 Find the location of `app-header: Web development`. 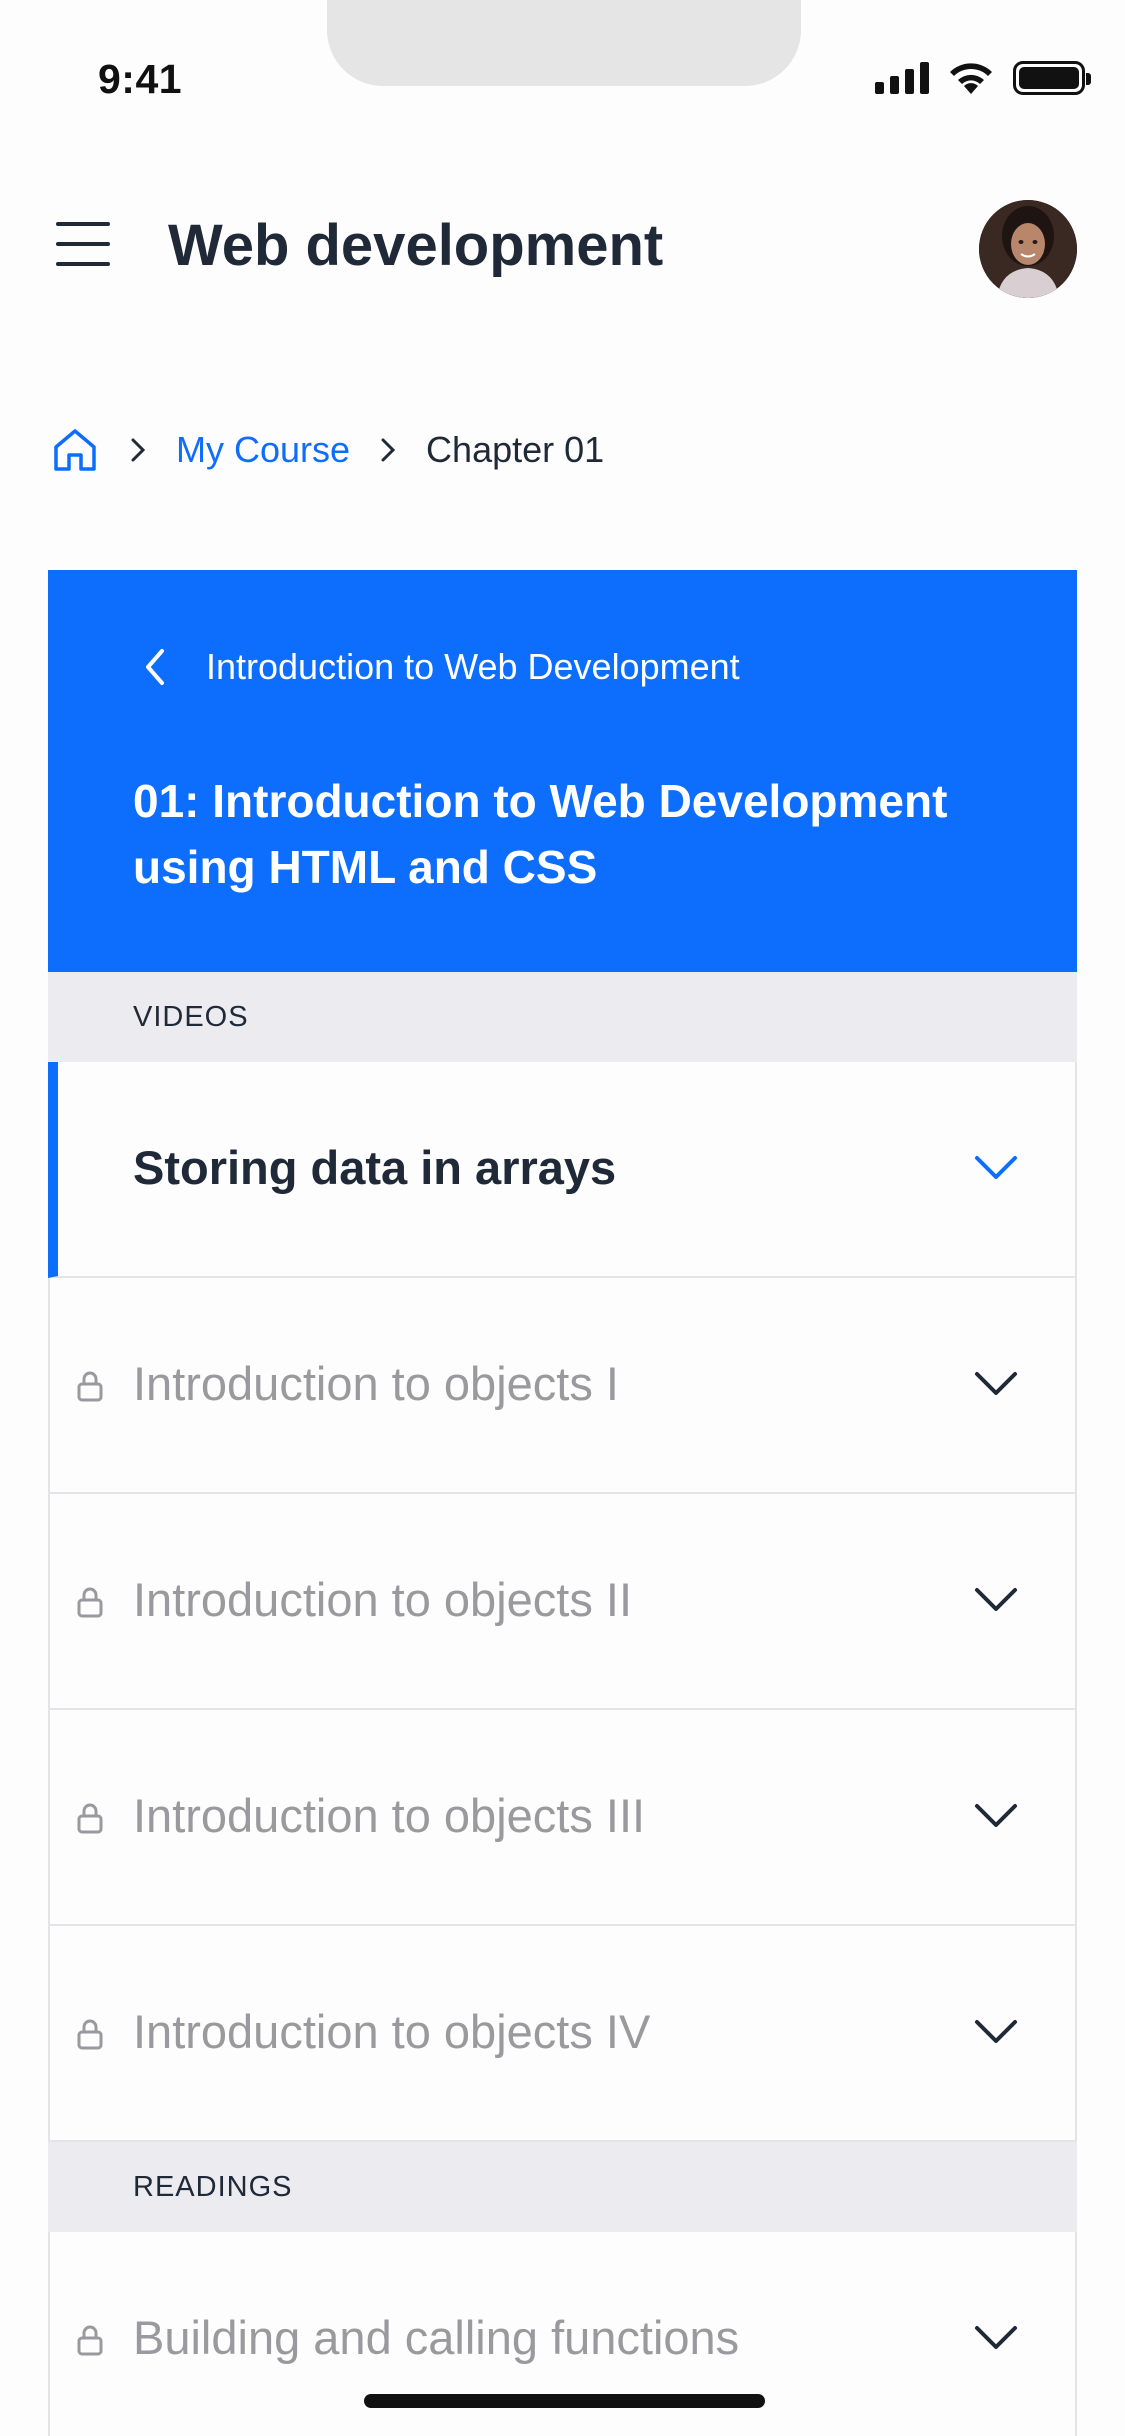

app-header: Web development is located at coordinates (562, 250).